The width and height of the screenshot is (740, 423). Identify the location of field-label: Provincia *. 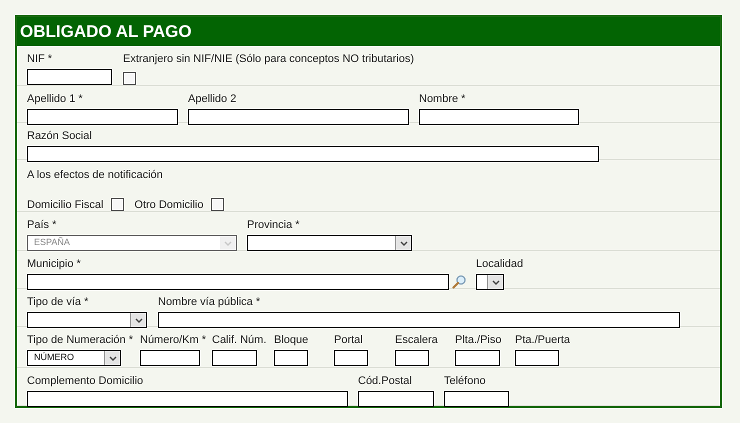
(274, 225).